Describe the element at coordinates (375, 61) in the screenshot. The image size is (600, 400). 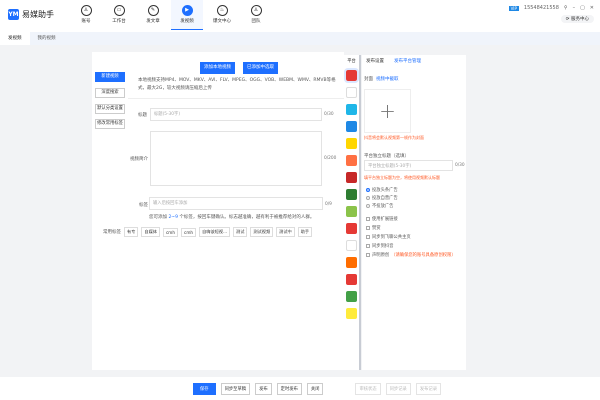
I see `tab-publish-settings: 发布设置` at that location.